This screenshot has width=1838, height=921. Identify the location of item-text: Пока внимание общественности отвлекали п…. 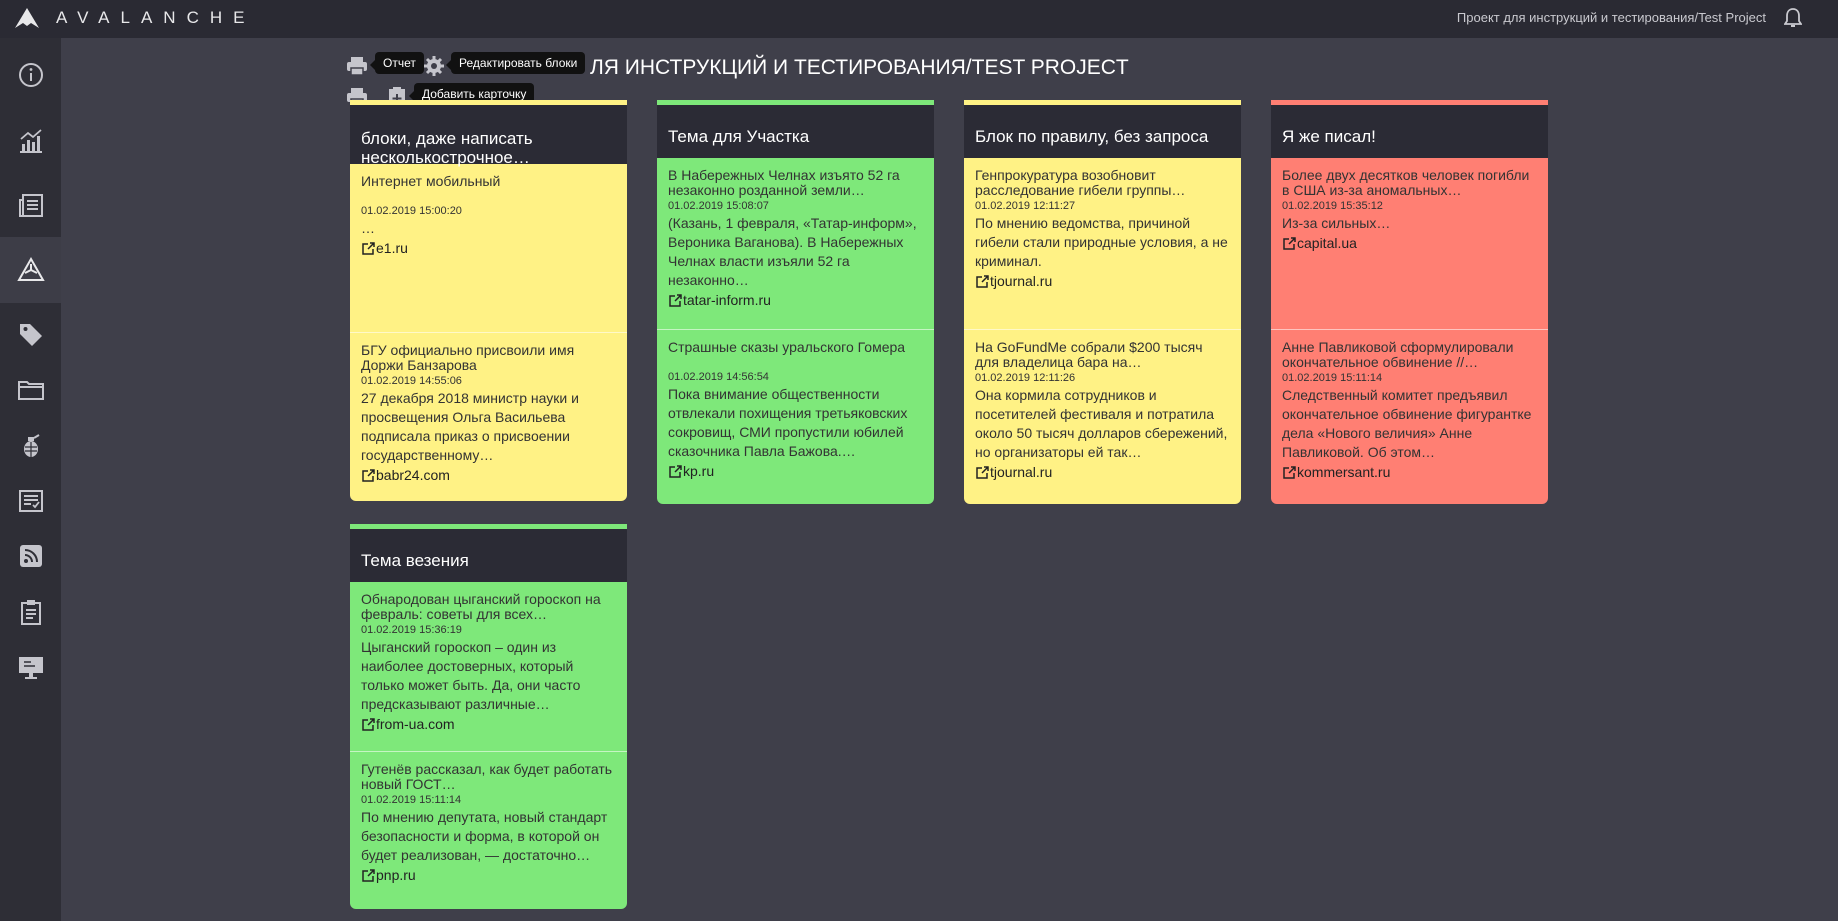
(788, 422).